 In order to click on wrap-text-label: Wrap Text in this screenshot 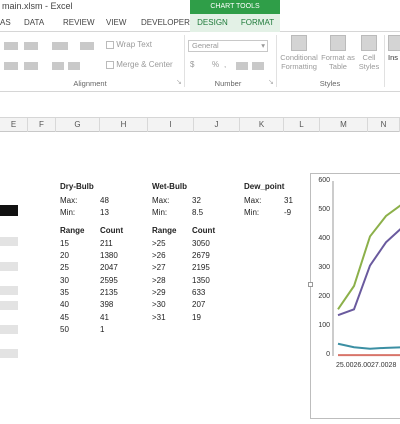, I will do `click(134, 44)`.